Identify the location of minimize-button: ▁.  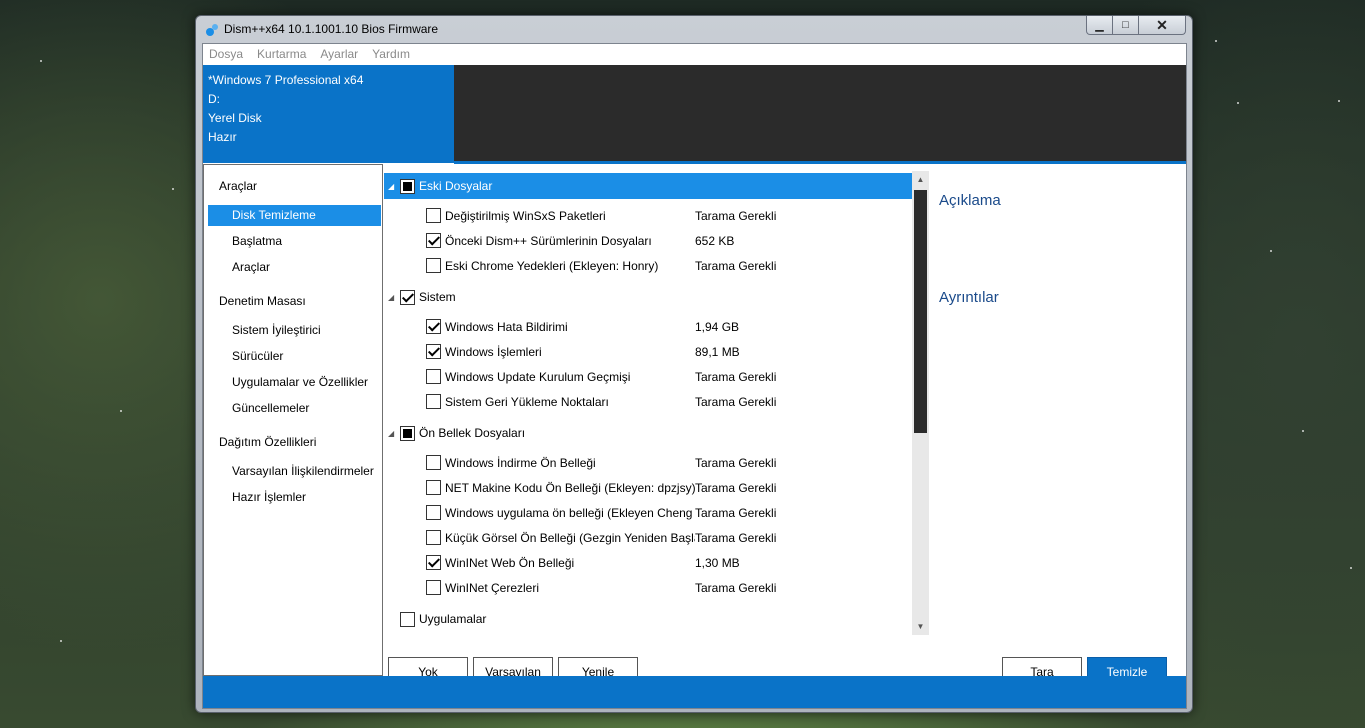
(1099, 25).